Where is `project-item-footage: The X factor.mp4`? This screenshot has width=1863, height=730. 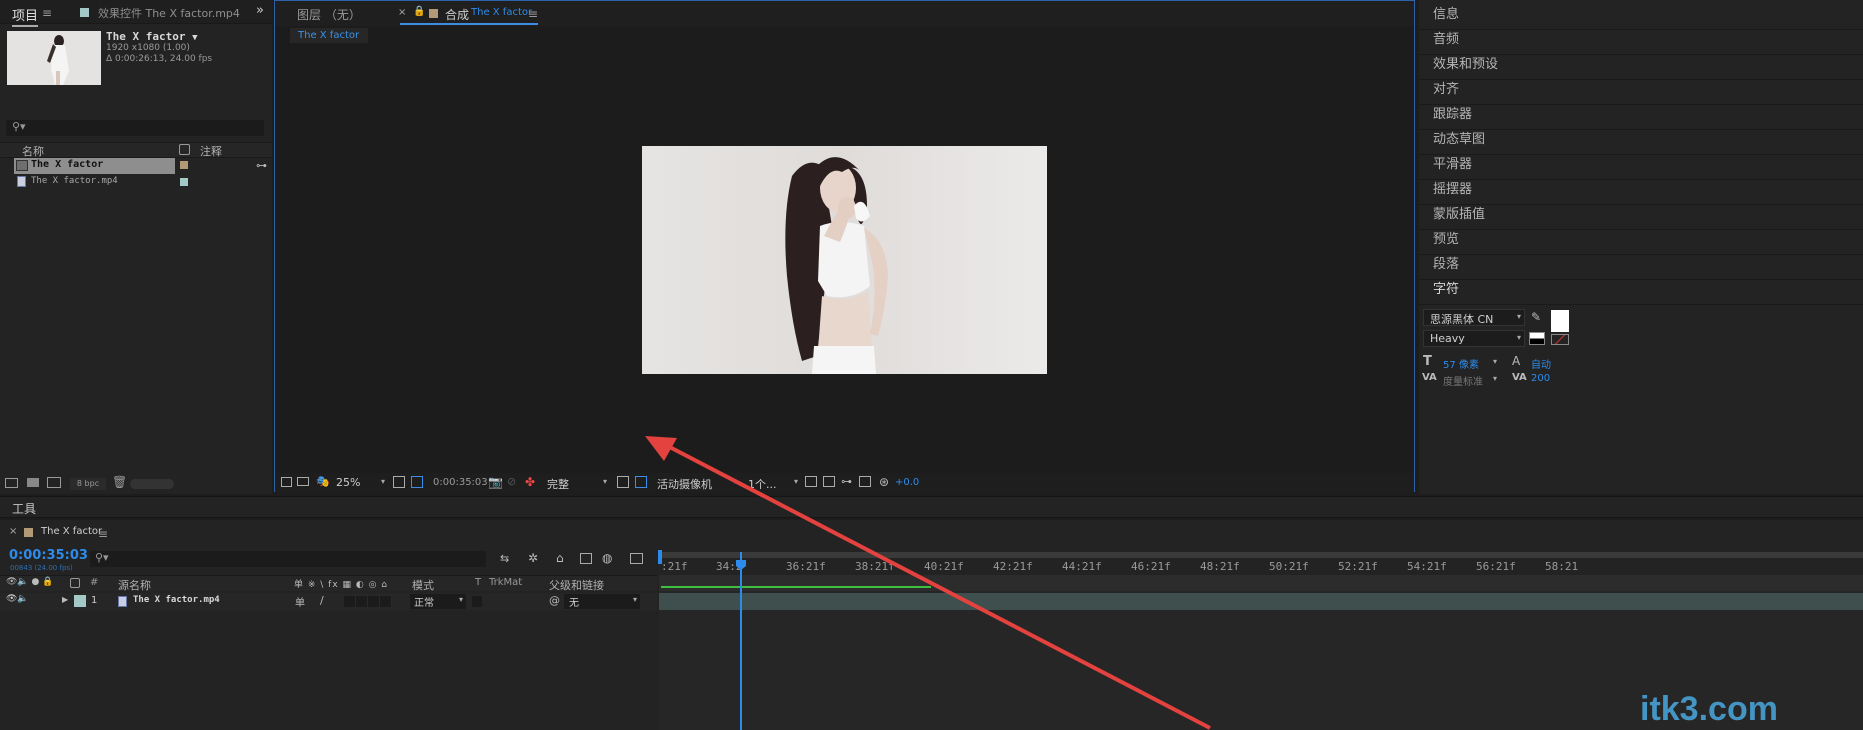 project-item-footage: The X factor.mp4 is located at coordinates (141, 182).